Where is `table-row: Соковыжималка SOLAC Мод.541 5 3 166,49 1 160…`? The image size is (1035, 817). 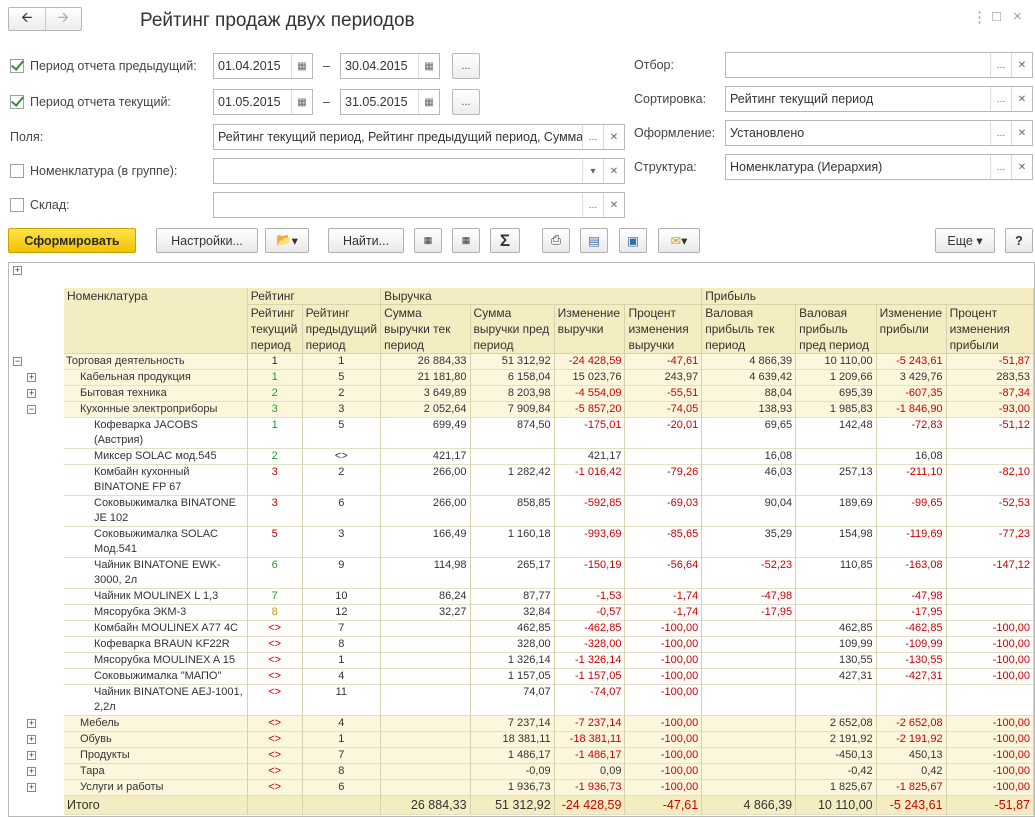
table-row: Соковыжималка SOLAC Мод.541 5 3 166,49 1 160… is located at coordinates (549, 542).